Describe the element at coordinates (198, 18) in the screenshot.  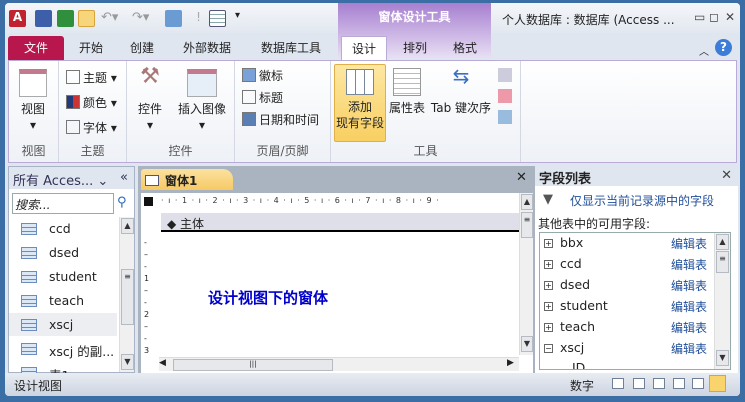
I see `exclamation-icon: !` at that location.